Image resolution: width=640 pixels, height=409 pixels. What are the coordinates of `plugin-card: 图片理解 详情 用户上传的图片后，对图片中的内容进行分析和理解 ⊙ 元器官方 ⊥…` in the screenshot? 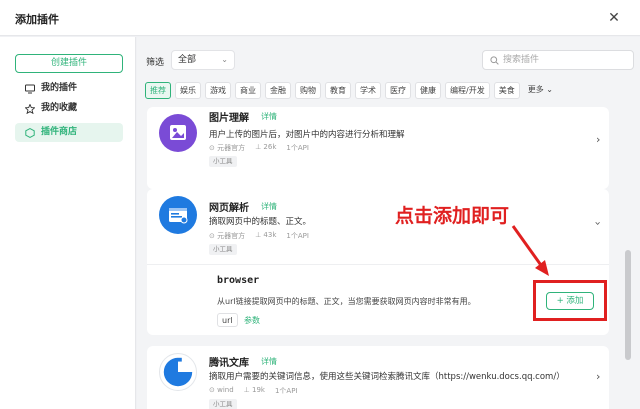 It's located at (378, 148).